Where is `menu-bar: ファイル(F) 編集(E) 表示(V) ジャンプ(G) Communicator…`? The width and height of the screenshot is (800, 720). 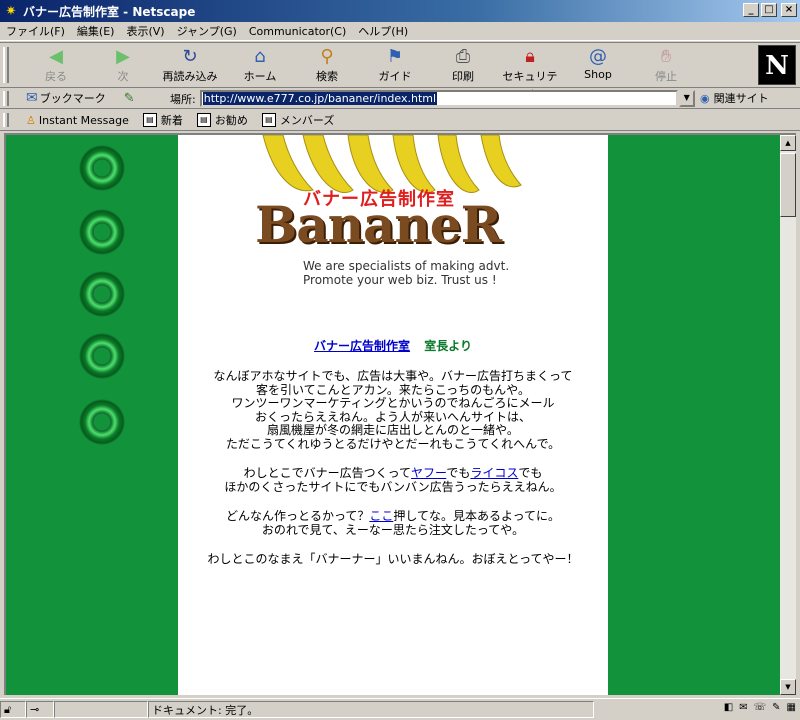 menu-bar: ファイル(F) 編集(E) 表示(V) ジャンプ(G) Communicator… is located at coordinates (400, 31).